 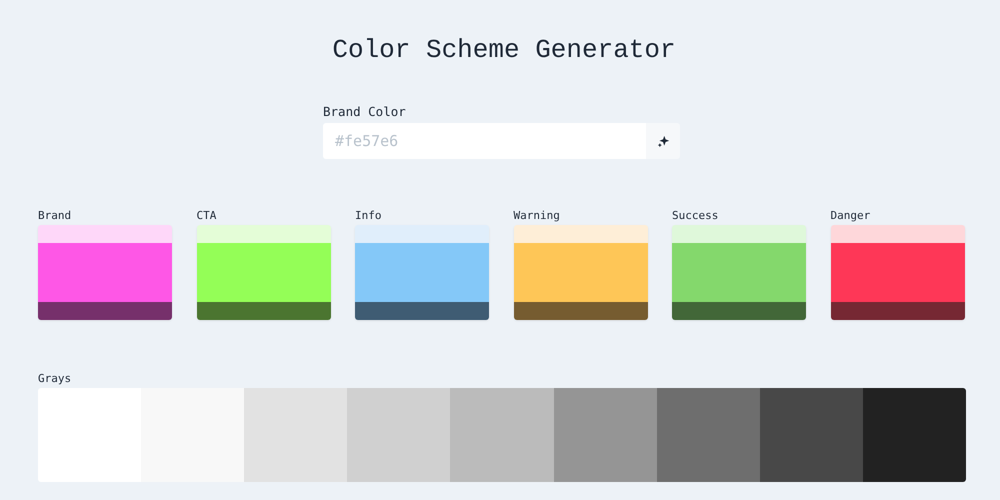 I want to click on page-title: Color Scheme Generator, so click(x=504, y=50).